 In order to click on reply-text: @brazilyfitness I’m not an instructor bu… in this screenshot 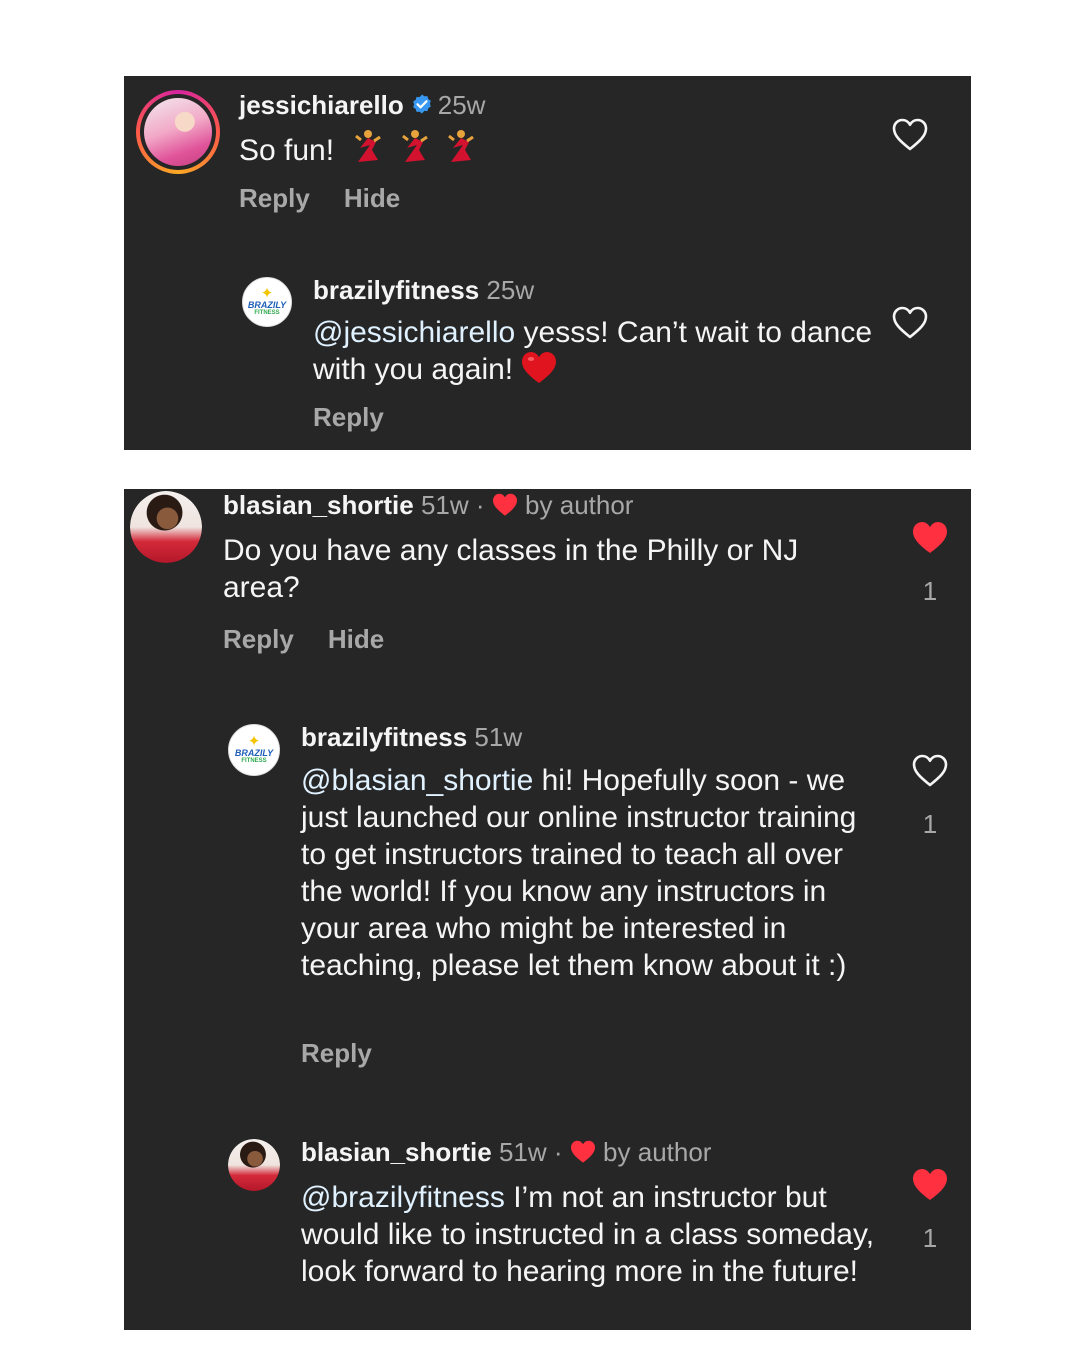, I will do `click(588, 1234)`.